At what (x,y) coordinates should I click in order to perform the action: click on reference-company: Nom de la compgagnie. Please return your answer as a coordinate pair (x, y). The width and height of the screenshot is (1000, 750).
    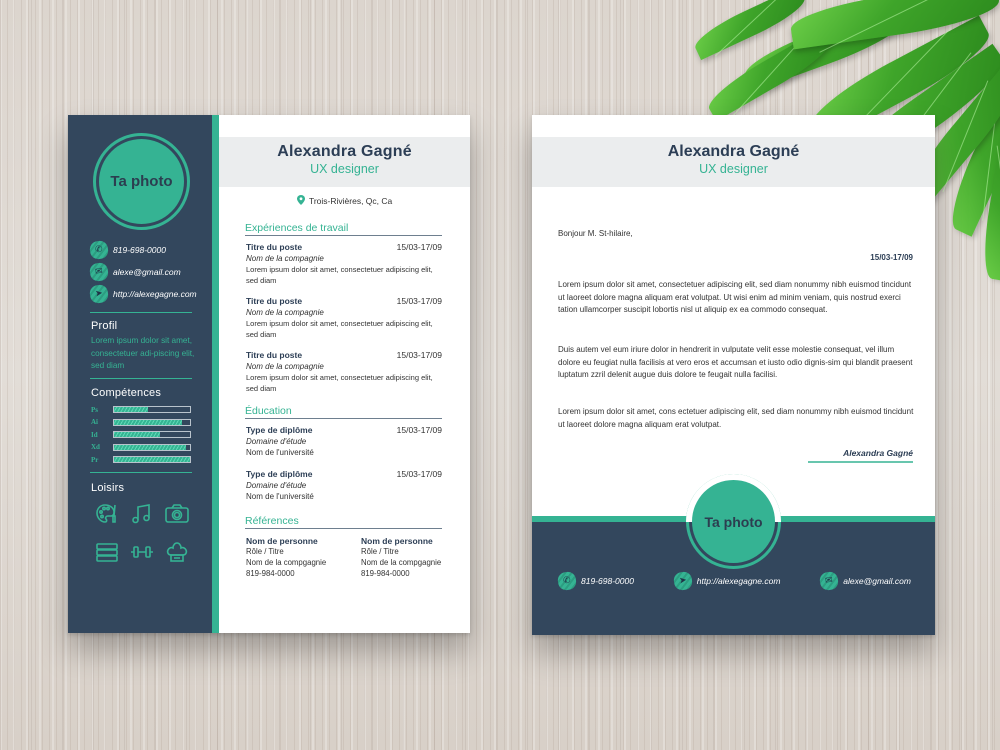
    Looking at the image, I should click on (286, 562).